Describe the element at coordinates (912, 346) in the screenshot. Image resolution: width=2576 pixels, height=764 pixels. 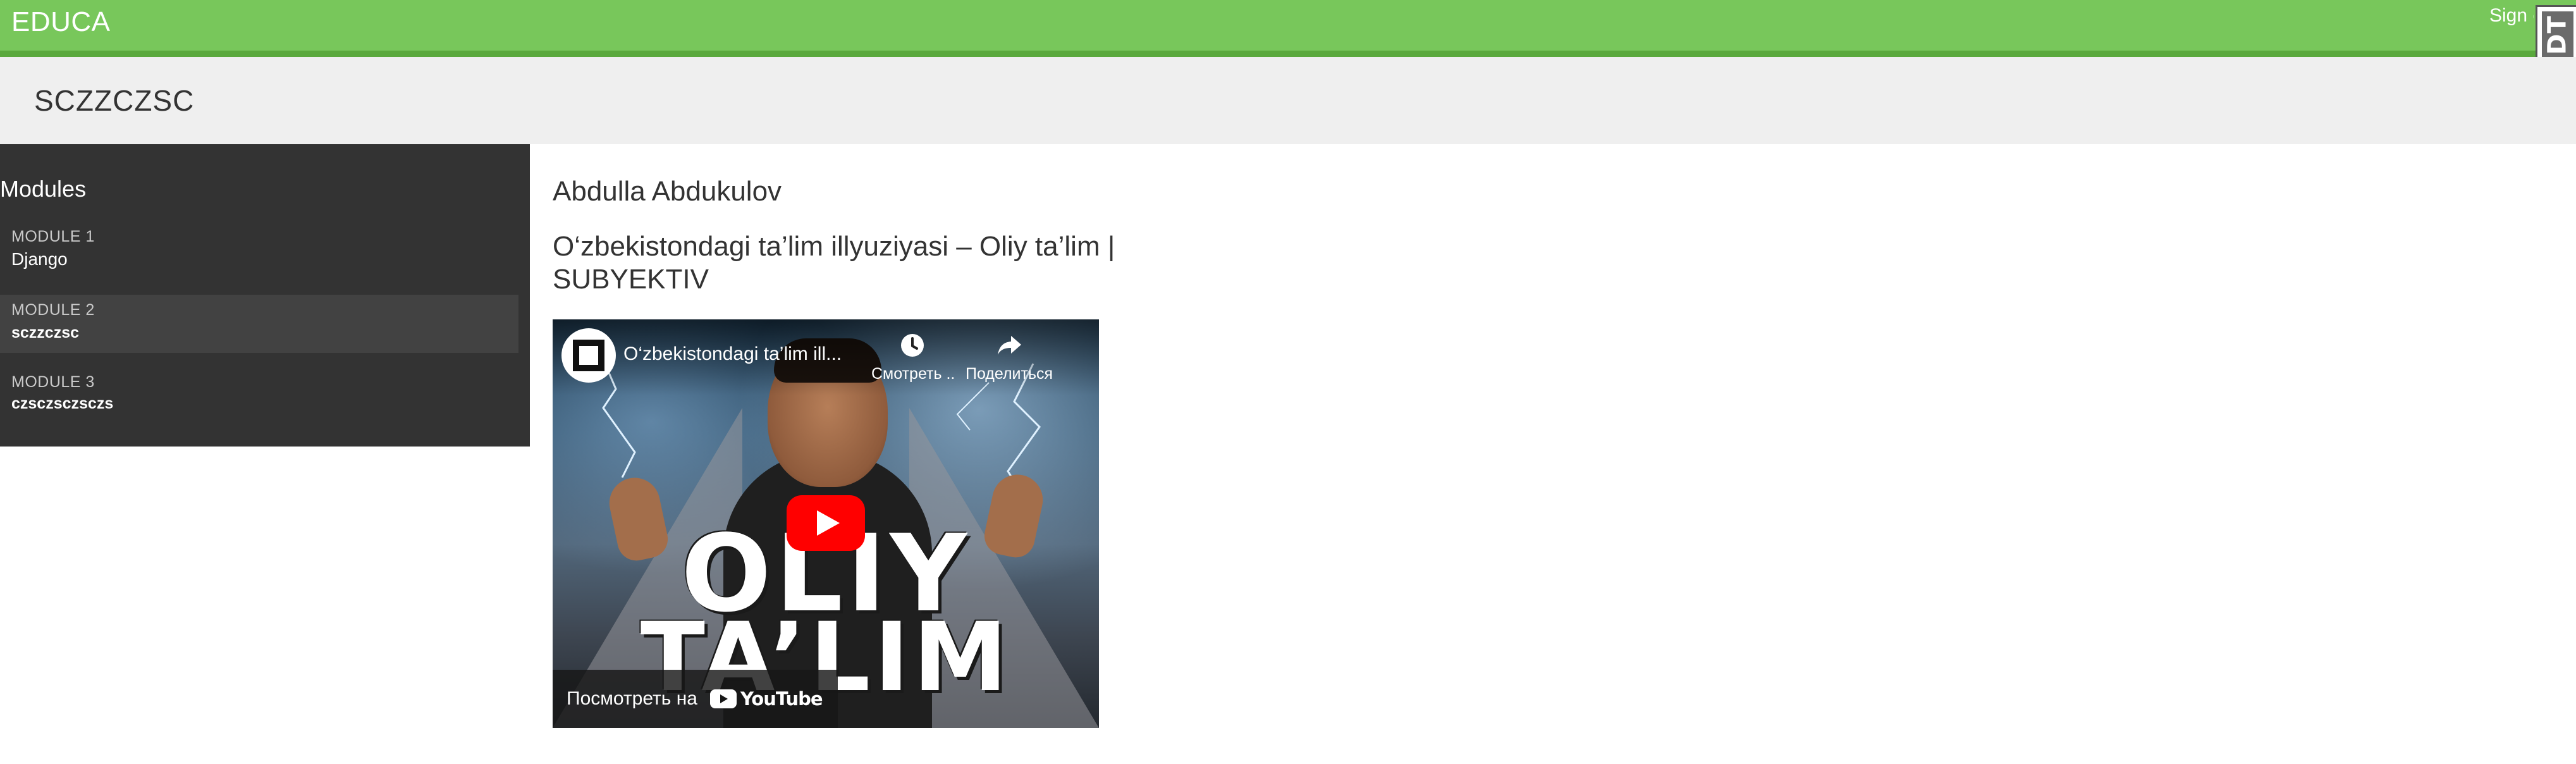
I see `clock-icon` at that location.